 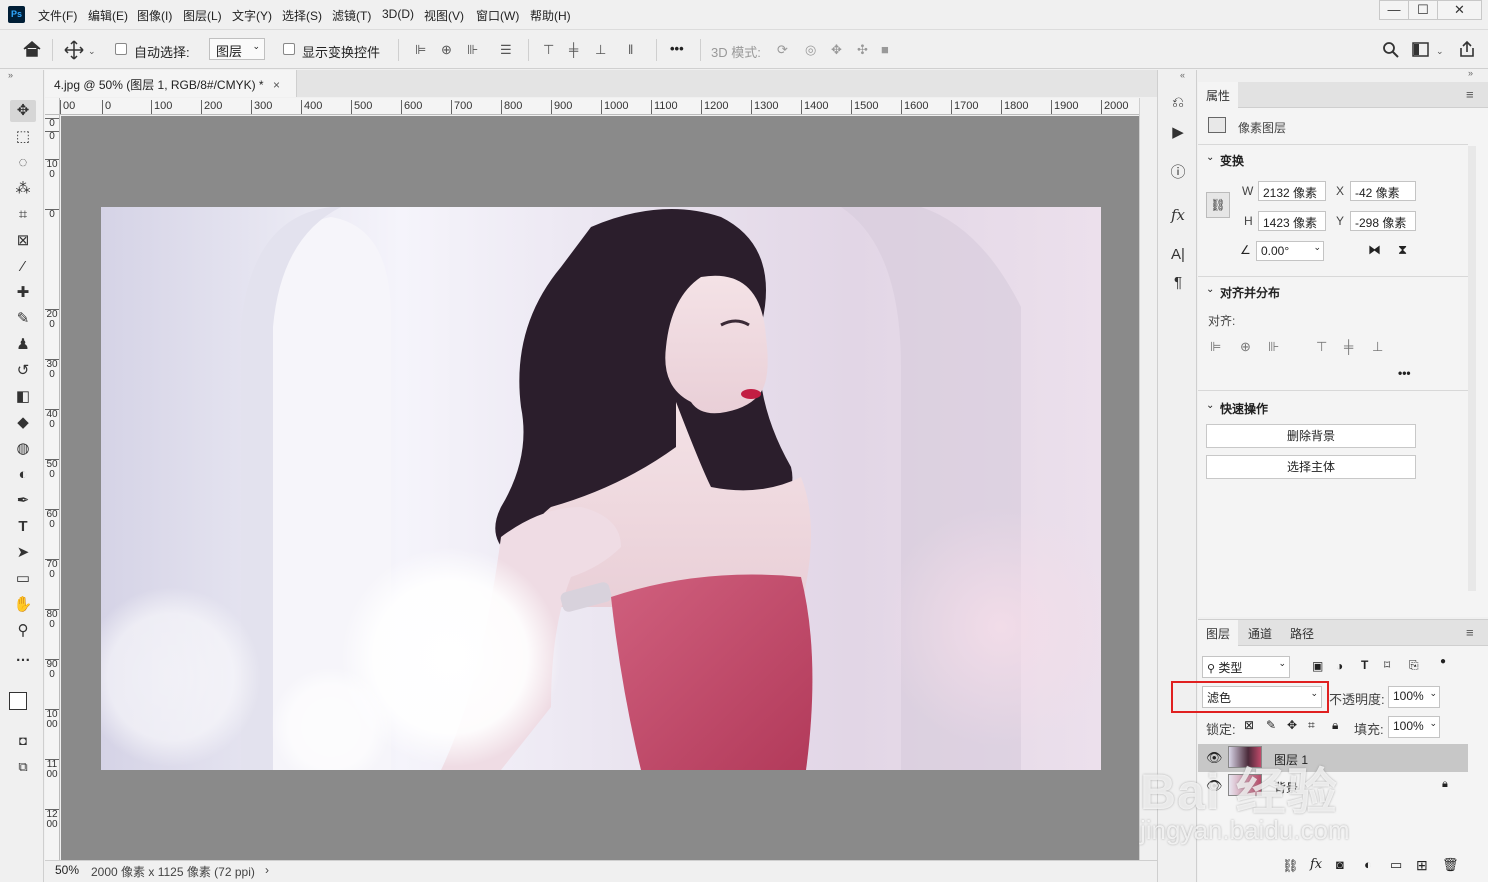 I want to click on ruler-origin, so click(x=52, y=106).